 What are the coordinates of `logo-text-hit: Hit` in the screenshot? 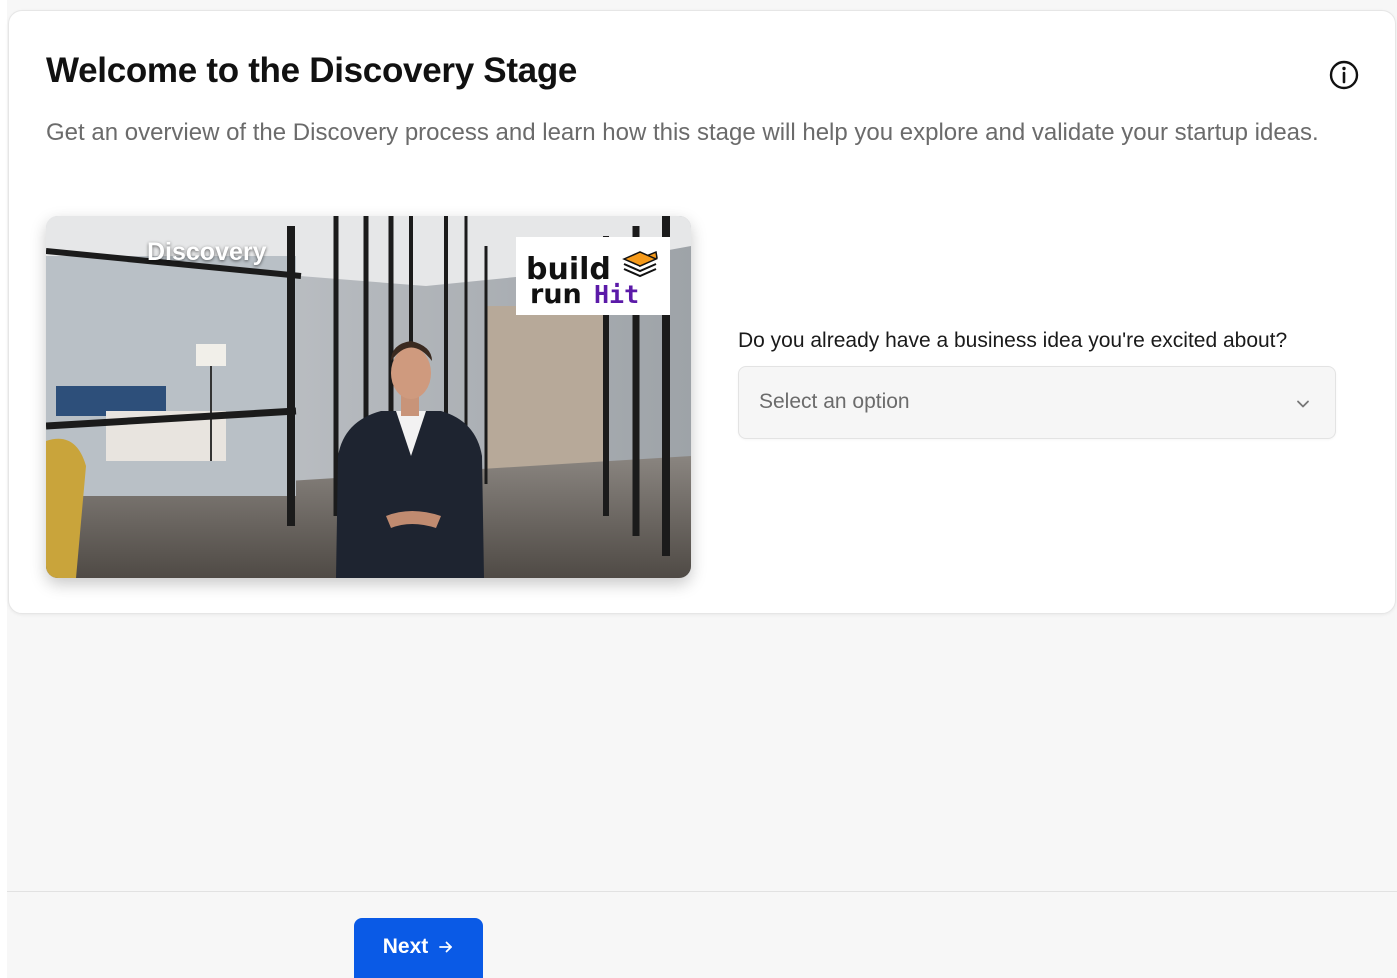 It's located at (616, 294).